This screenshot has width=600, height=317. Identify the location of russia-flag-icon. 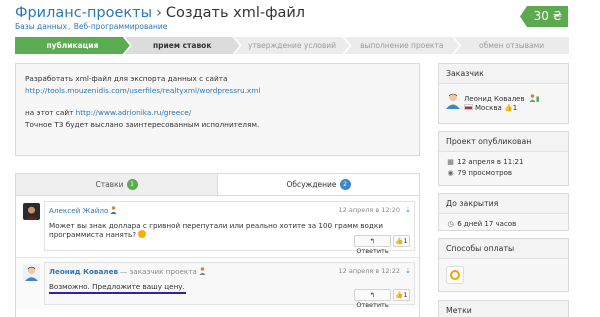
(468, 107).